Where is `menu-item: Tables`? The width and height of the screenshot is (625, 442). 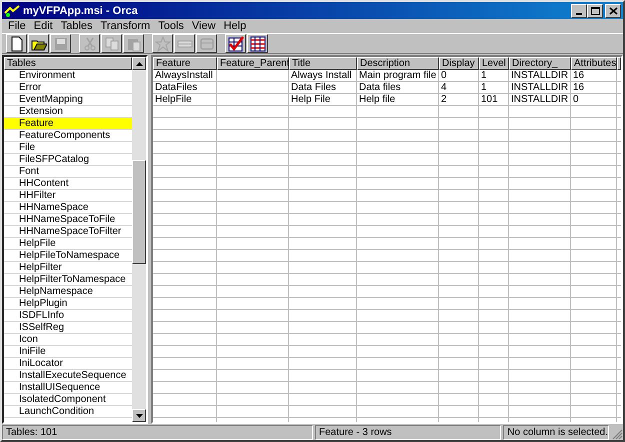
menu-item: Tables is located at coordinates (76, 26).